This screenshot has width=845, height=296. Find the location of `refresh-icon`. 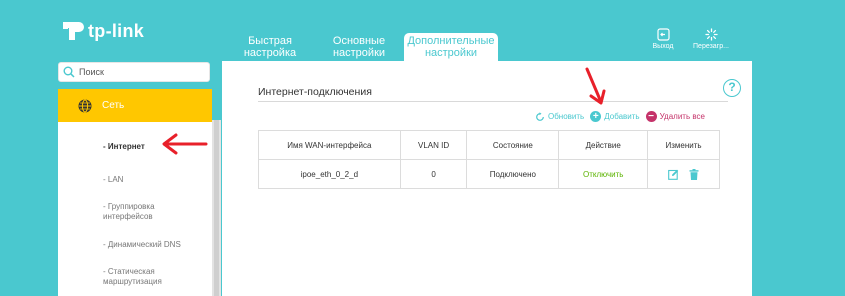

refresh-icon is located at coordinates (540, 116).